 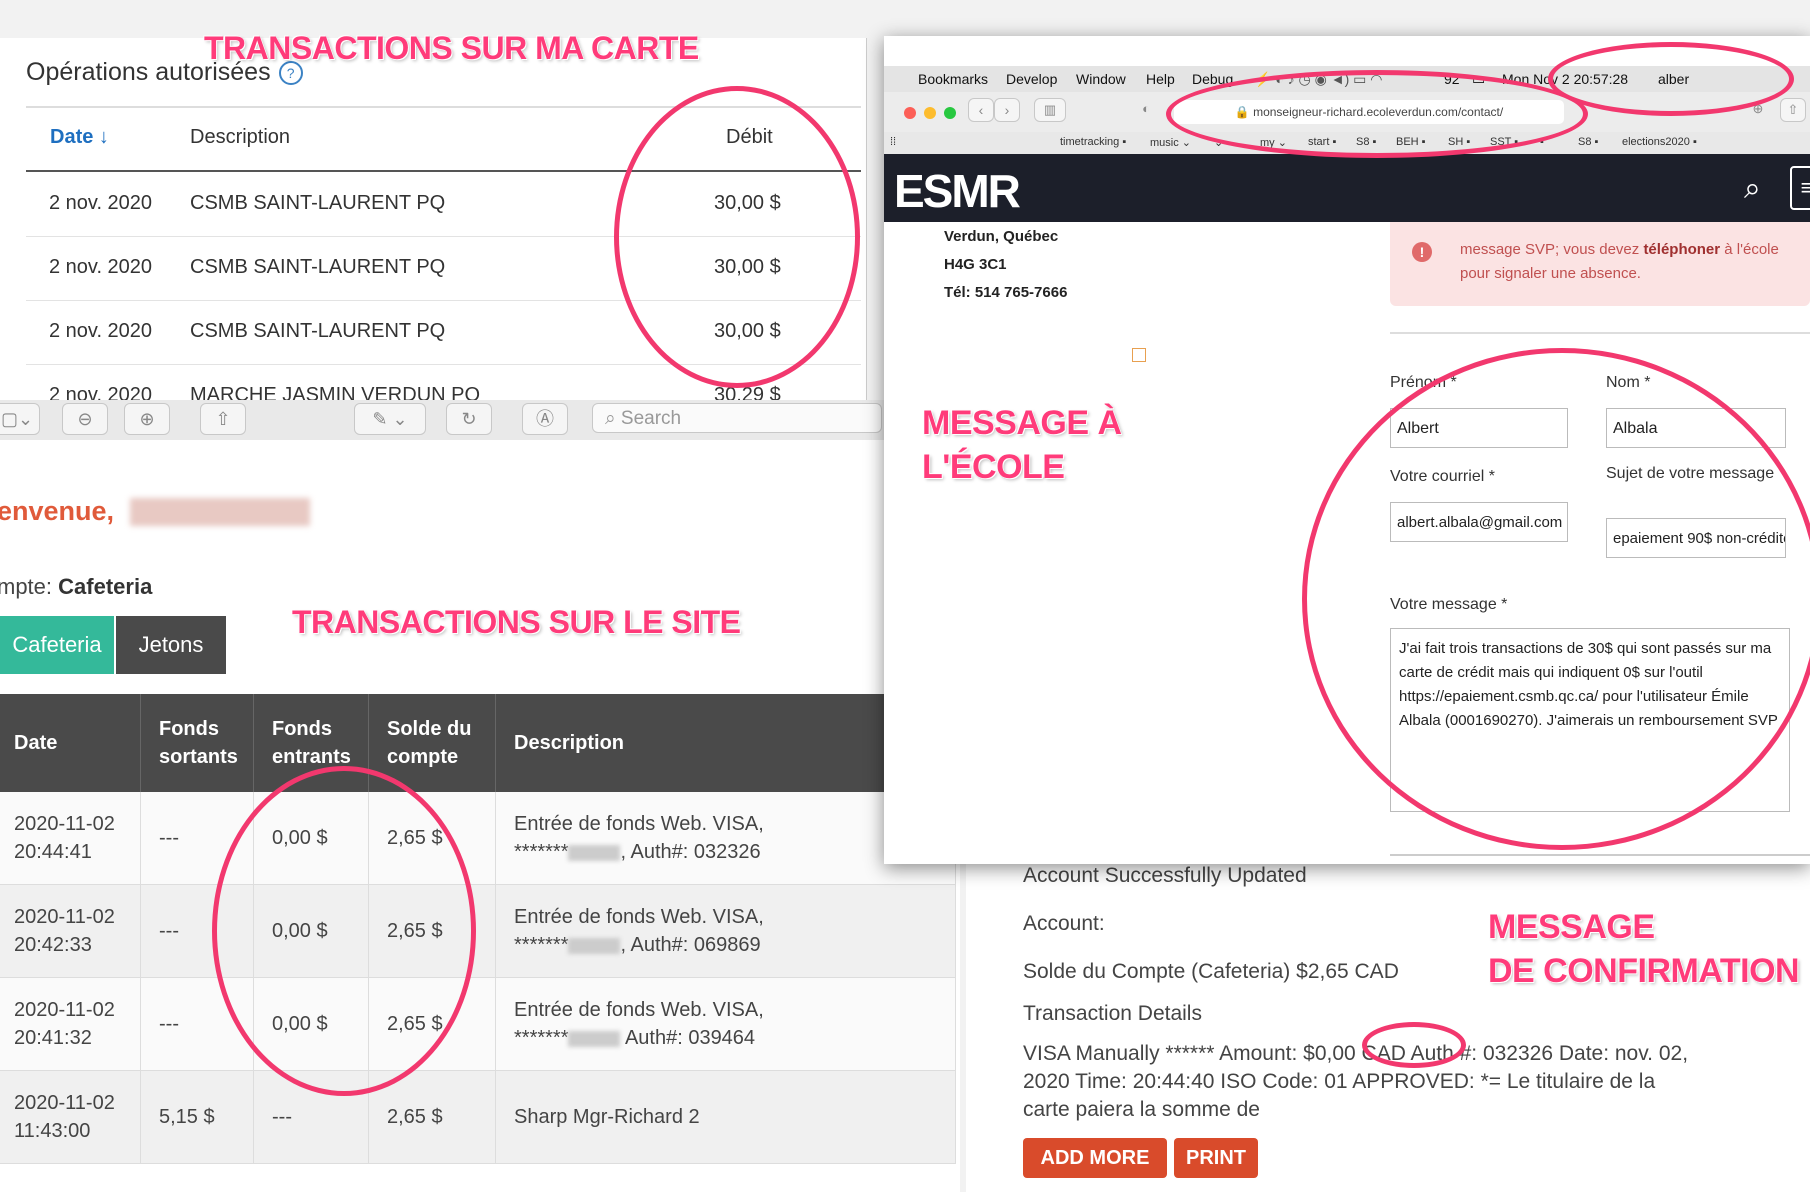 I want to click on annotate-icon: Ⓐ, so click(x=545, y=419).